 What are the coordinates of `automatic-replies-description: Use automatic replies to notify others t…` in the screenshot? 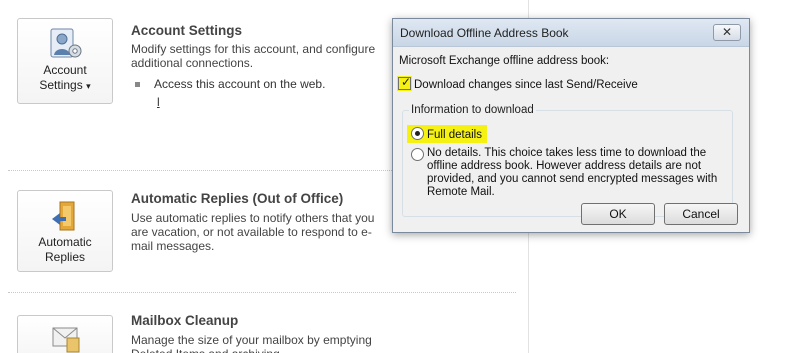 It's located at (253, 232).